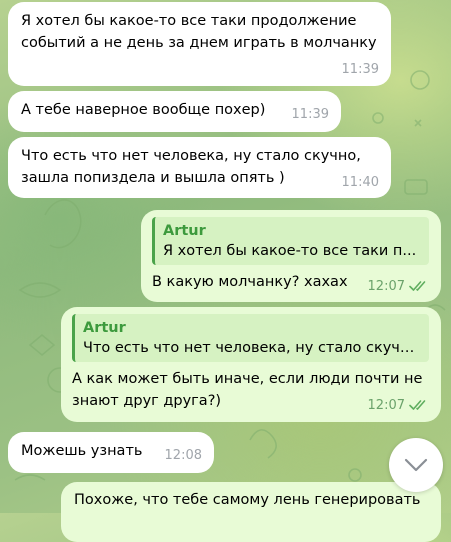 Image resolution: width=451 pixels, height=542 pixels. I want to click on message-bubble: А тебе наверное вообще похер) 11:39, so click(174, 111).